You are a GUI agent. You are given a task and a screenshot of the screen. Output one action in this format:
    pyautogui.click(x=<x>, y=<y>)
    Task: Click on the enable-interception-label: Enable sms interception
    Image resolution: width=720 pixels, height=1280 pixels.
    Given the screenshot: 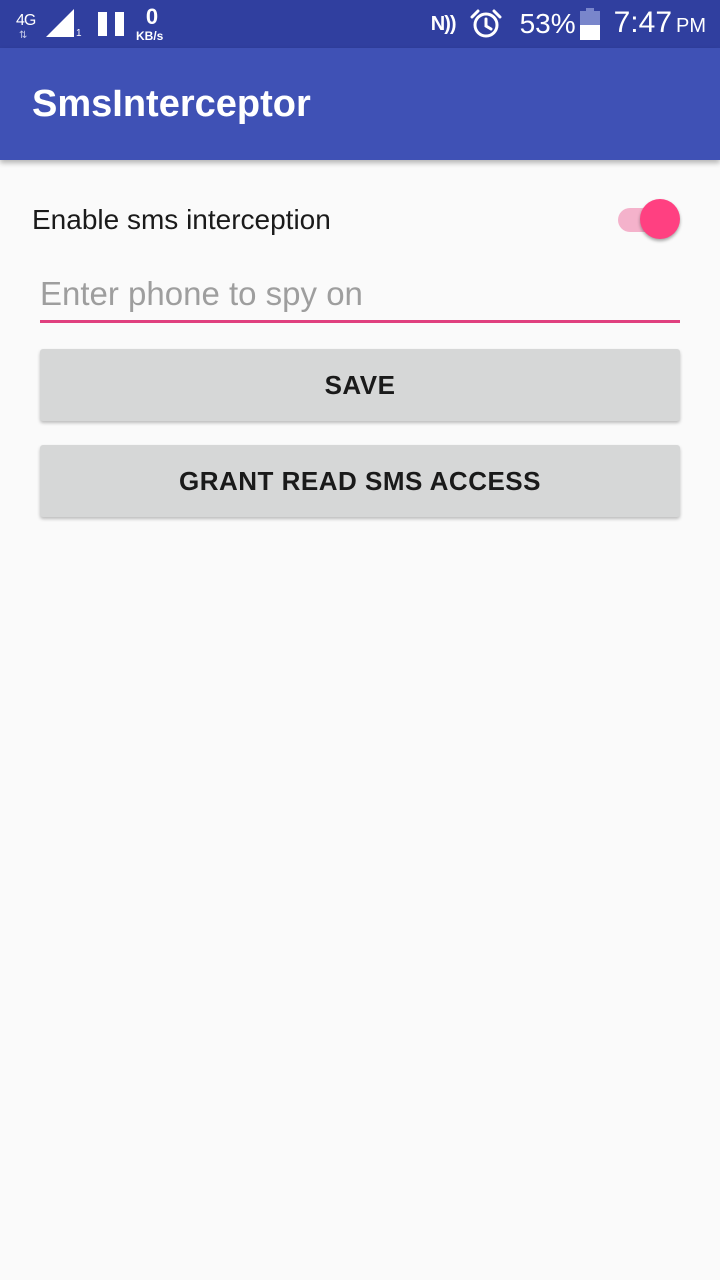 What is the action you would take?
    pyautogui.click(x=181, y=219)
    